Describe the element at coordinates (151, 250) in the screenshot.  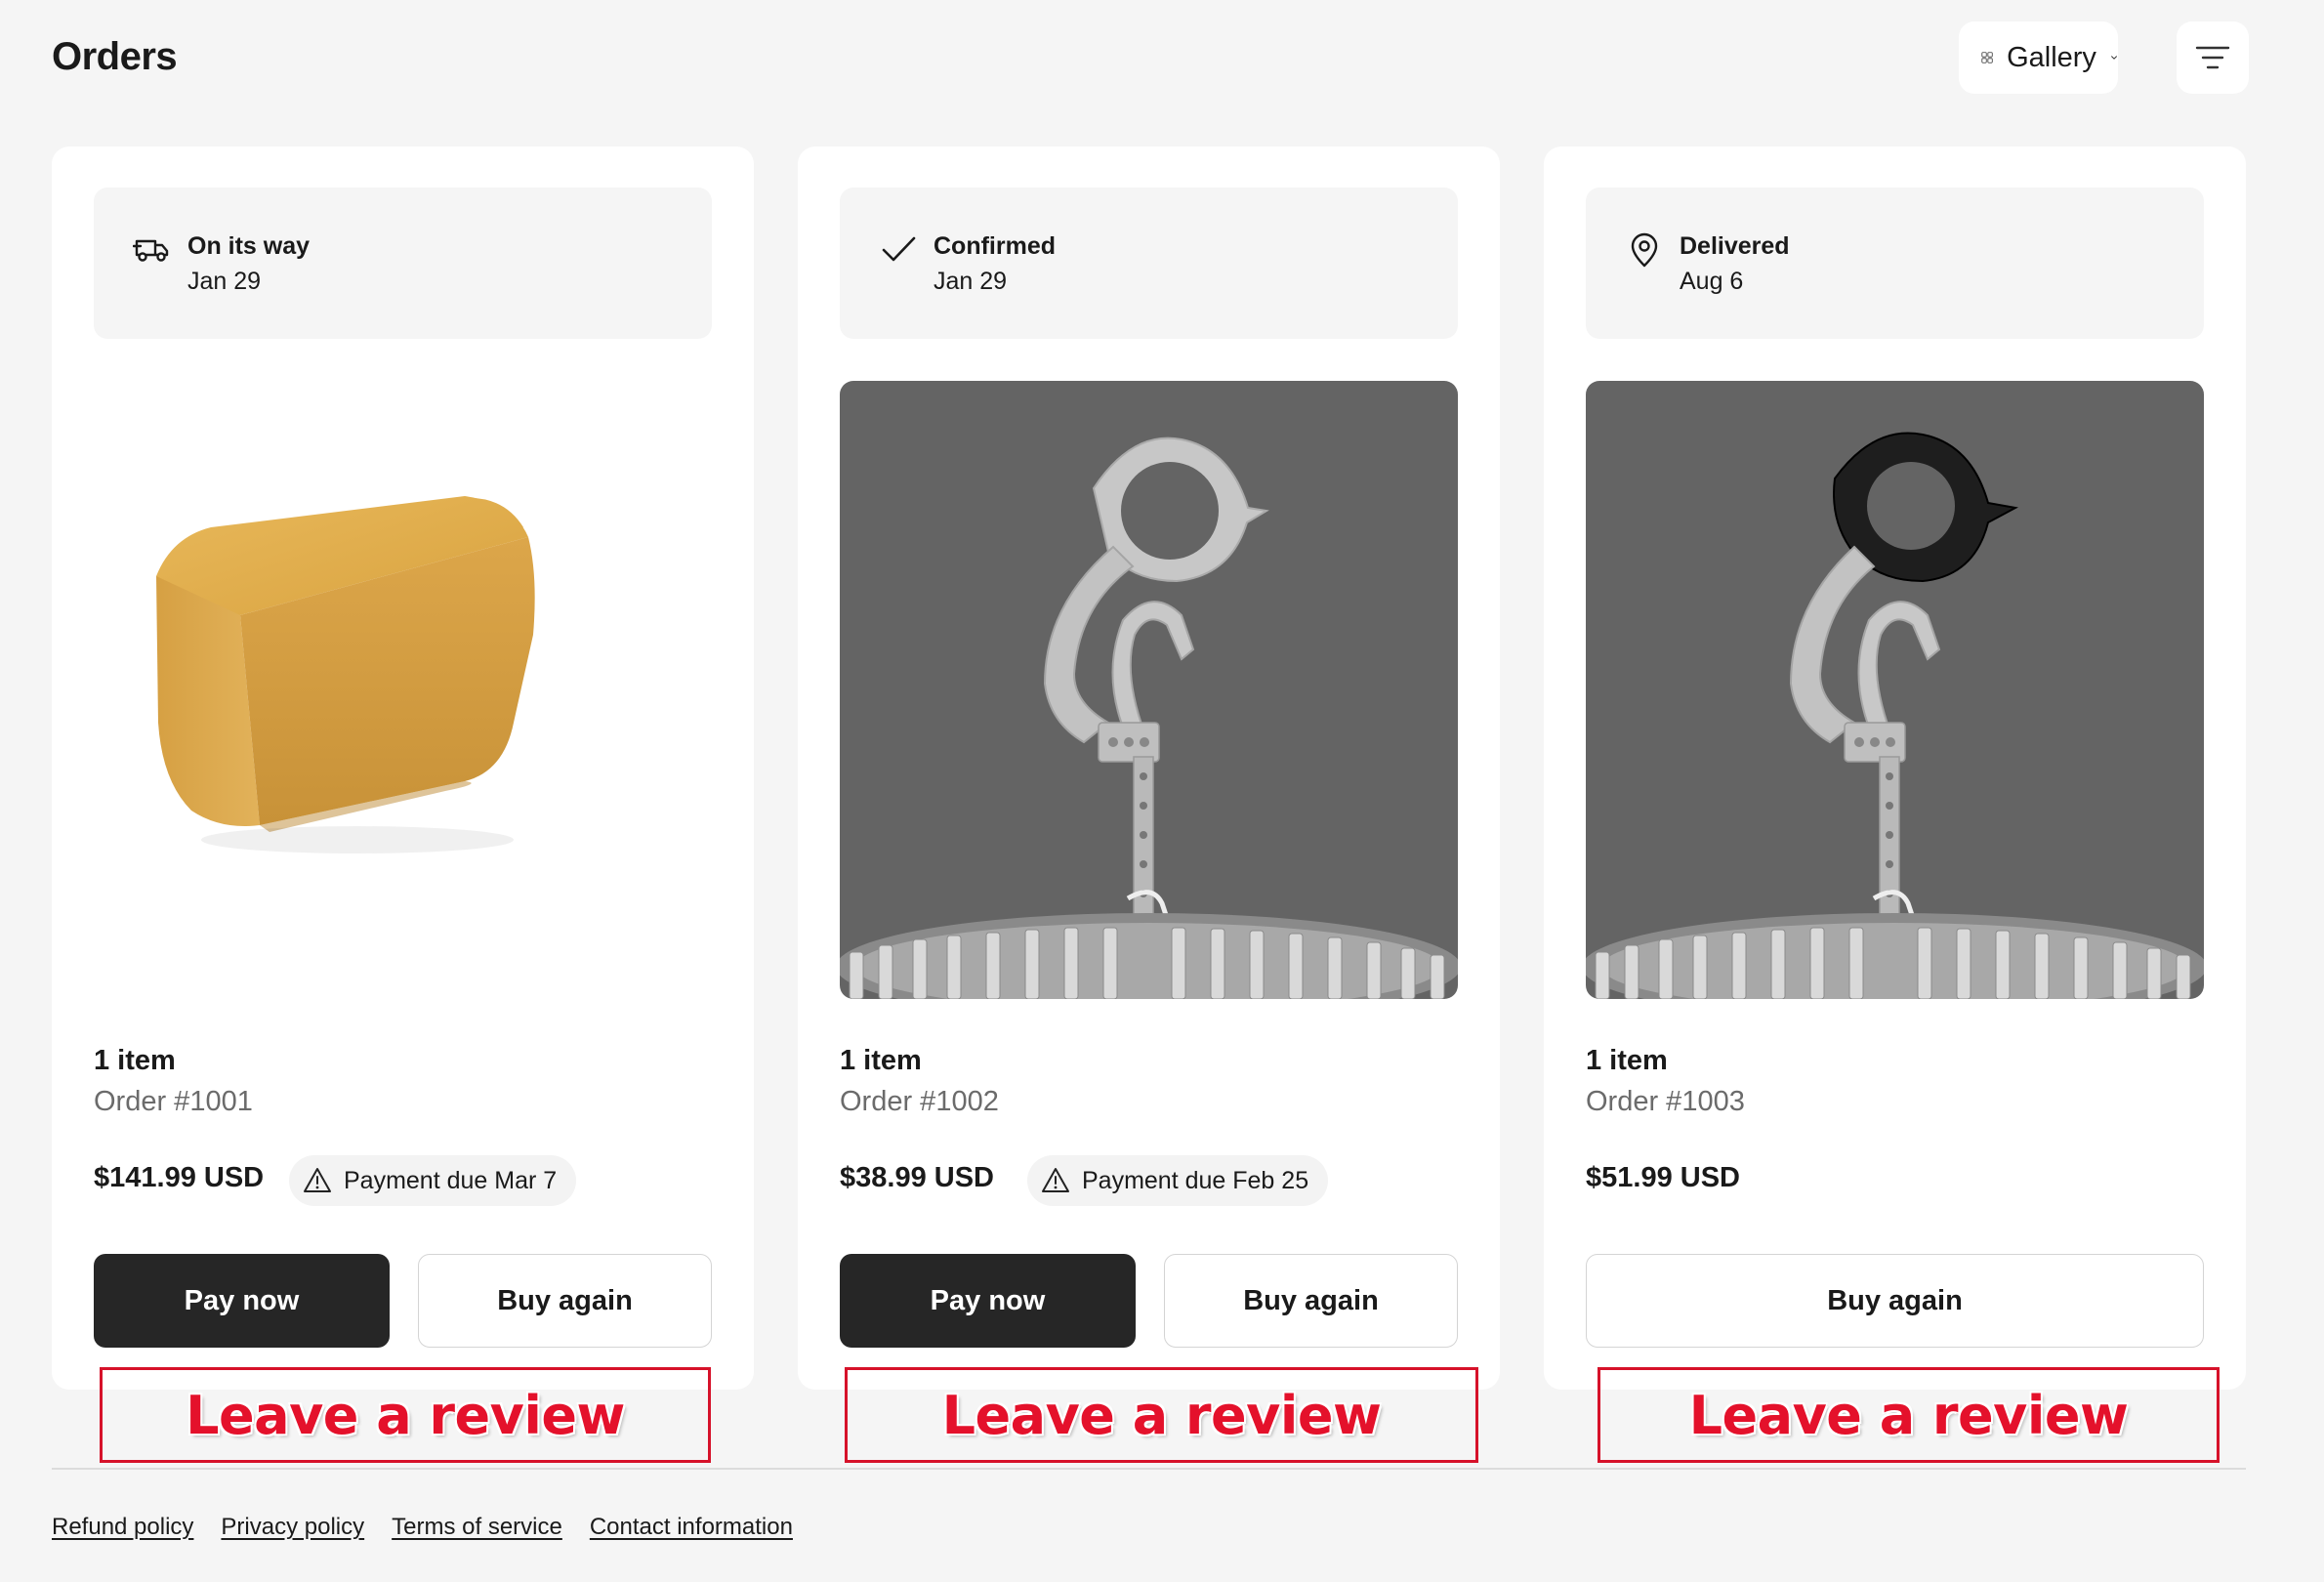
I see `truck-icon` at that location.